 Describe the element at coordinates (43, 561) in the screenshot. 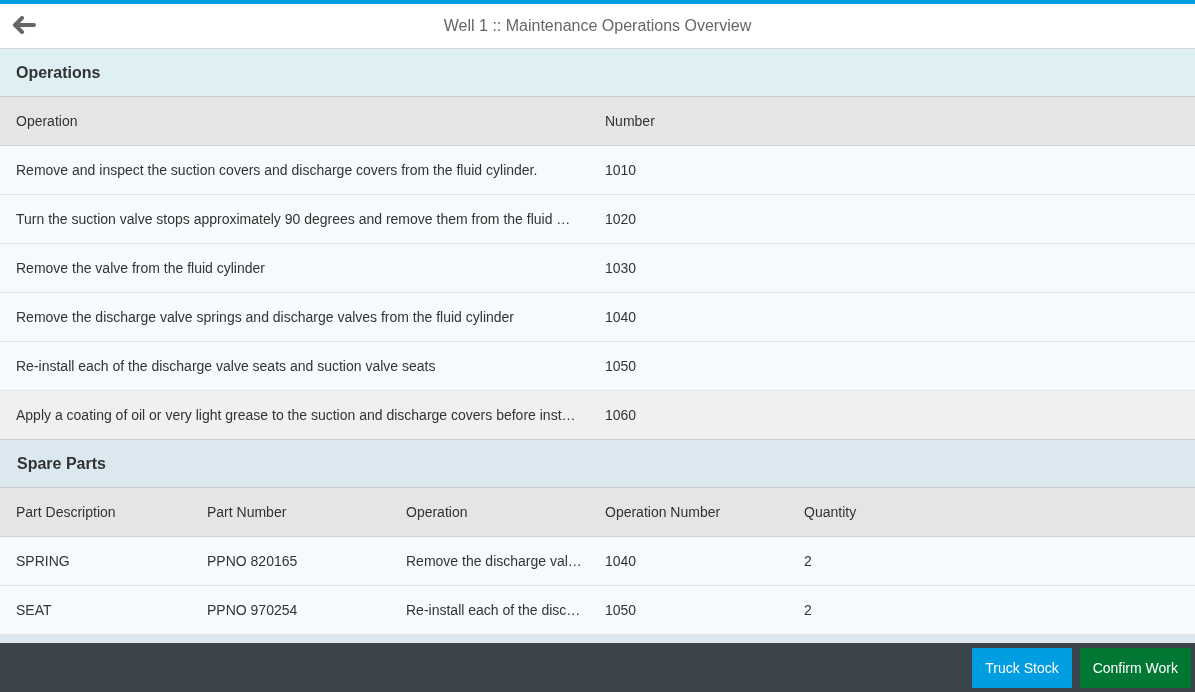

I see `table-cell-text: SPRING` at that location.